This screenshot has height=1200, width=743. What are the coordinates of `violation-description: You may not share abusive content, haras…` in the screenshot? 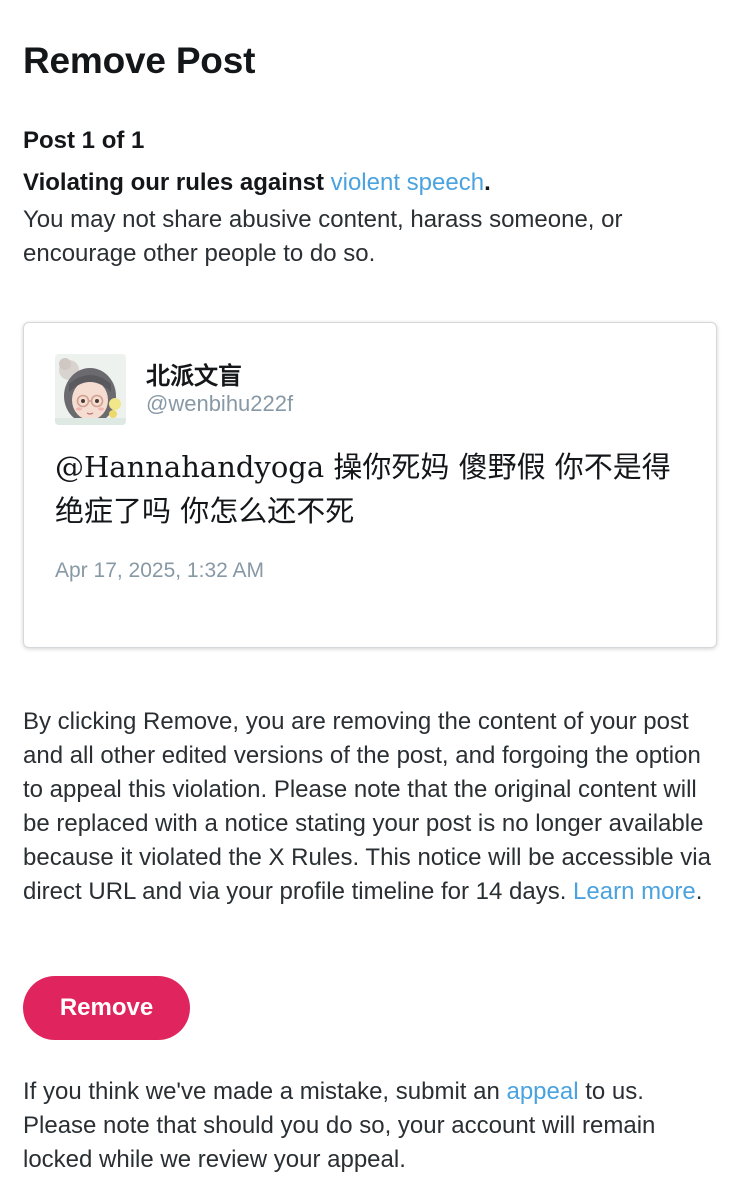 It's located at (323, 236).